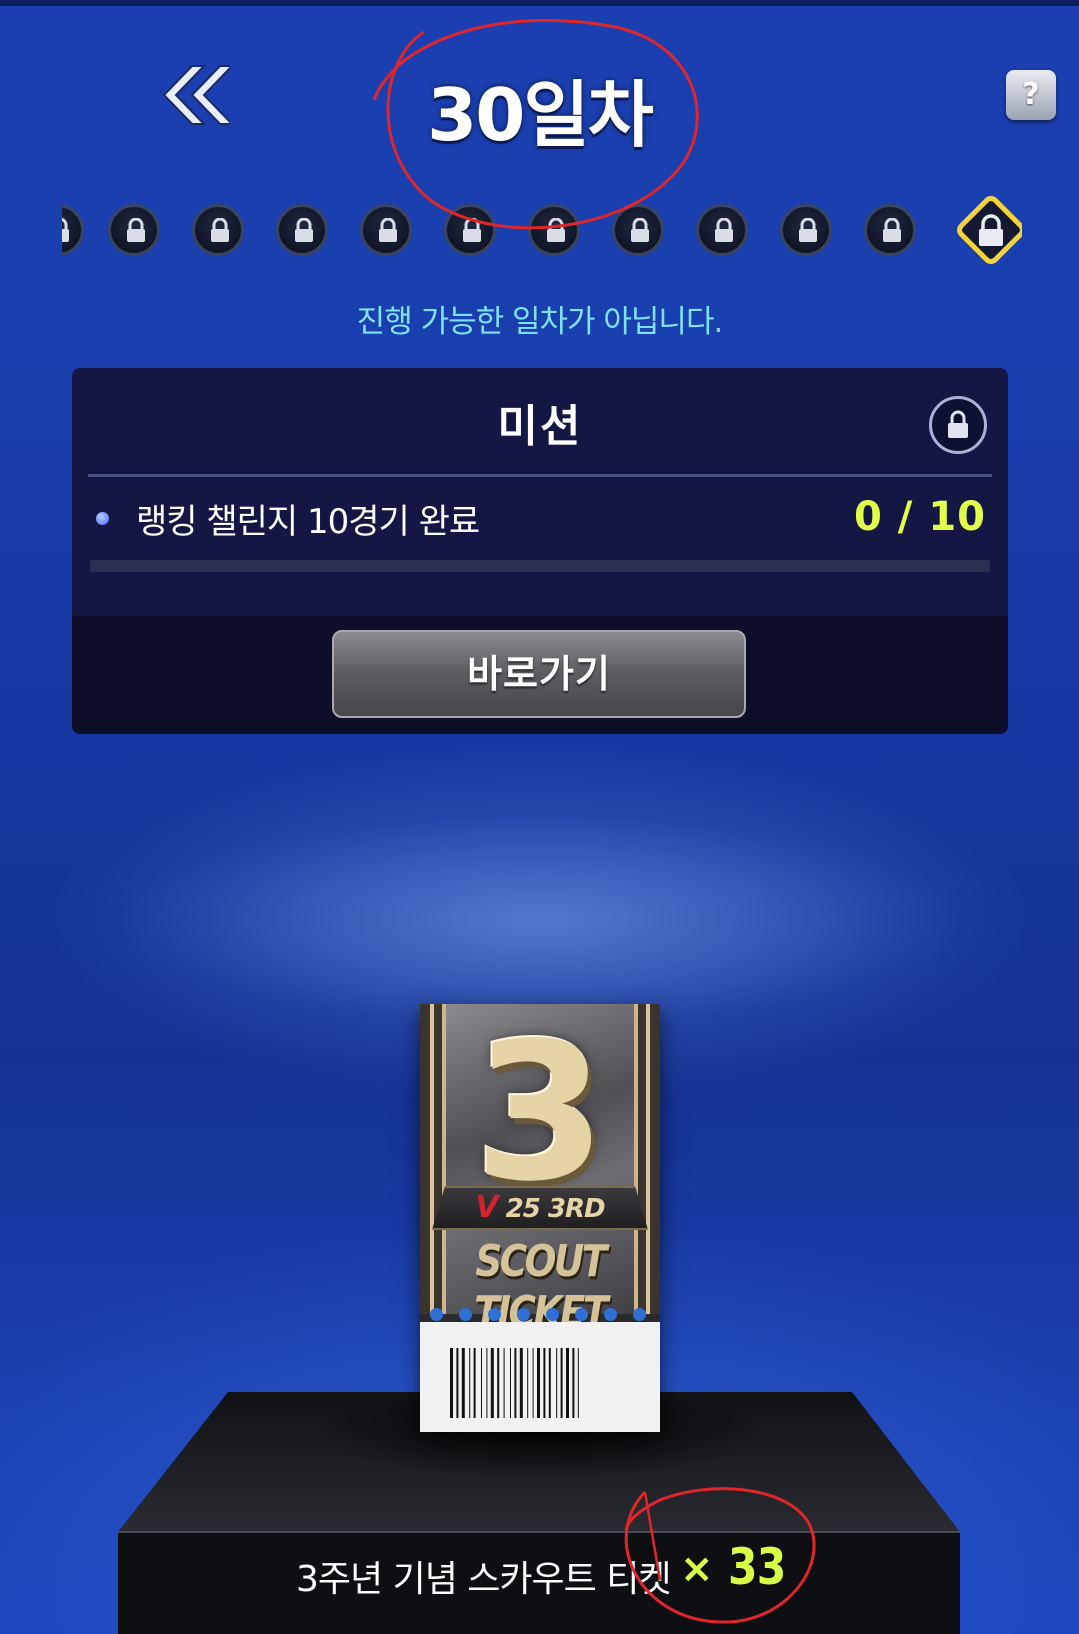  What do you see at coordinates (73, 230) in the screenshot?
I see `day-node-partial` at bounding box center [73, 230].